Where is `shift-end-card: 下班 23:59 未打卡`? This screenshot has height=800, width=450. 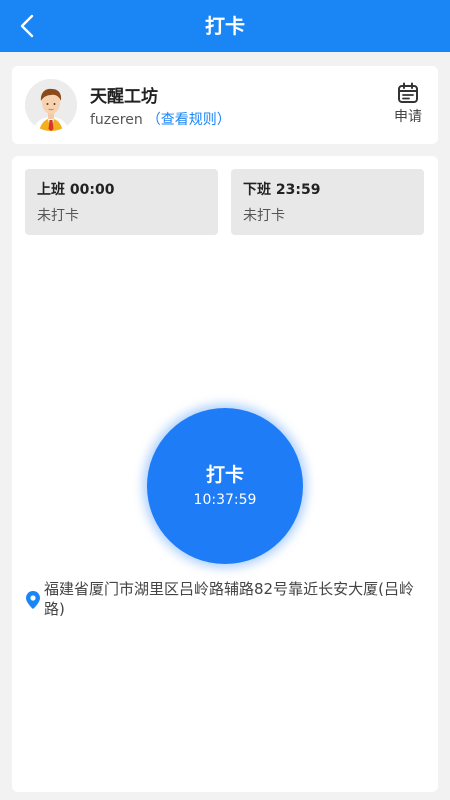 shift-end-card: 下班 23:59 未打卡 is located at coordinates (327, 202).